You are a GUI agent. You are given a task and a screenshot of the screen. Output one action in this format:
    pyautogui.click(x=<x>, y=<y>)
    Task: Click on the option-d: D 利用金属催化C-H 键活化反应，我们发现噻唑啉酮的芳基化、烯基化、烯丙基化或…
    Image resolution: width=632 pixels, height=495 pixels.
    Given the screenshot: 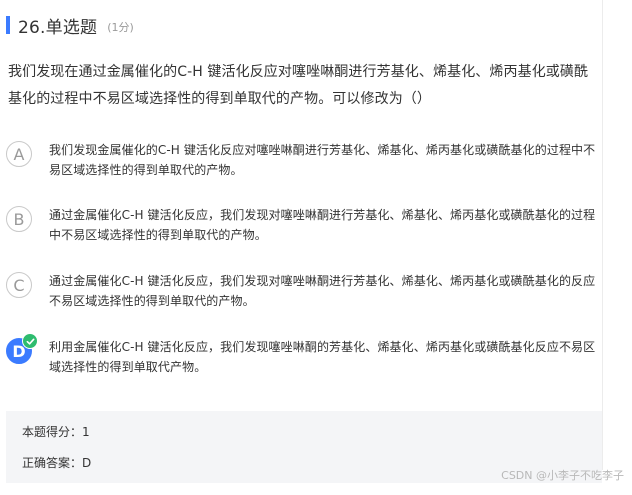 What is the action you would take?
    pyautogui.click(x=304, y=355)
    